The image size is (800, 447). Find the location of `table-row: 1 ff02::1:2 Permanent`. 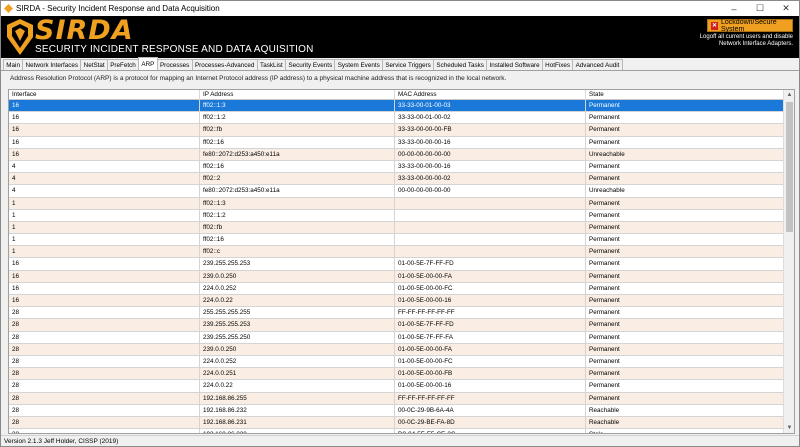

table-row: 1 ff02::1:2 Permanent is located at coordinates (396, 215).